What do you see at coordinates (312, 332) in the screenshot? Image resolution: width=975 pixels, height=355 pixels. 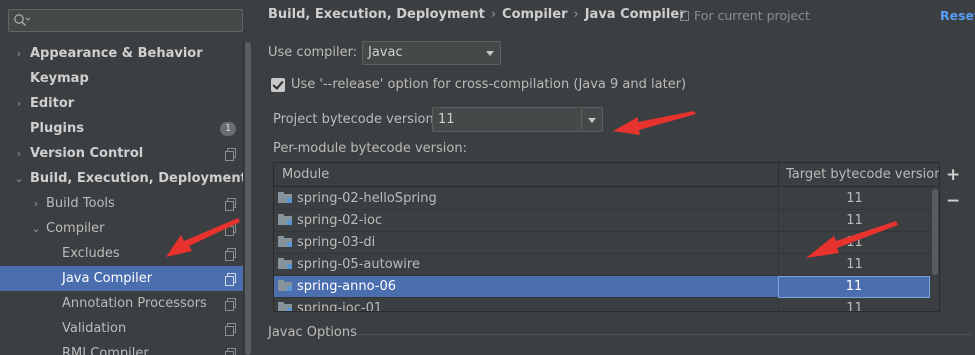 I see `javac-options-title: Javac Options` at bounding box center [312, 332].